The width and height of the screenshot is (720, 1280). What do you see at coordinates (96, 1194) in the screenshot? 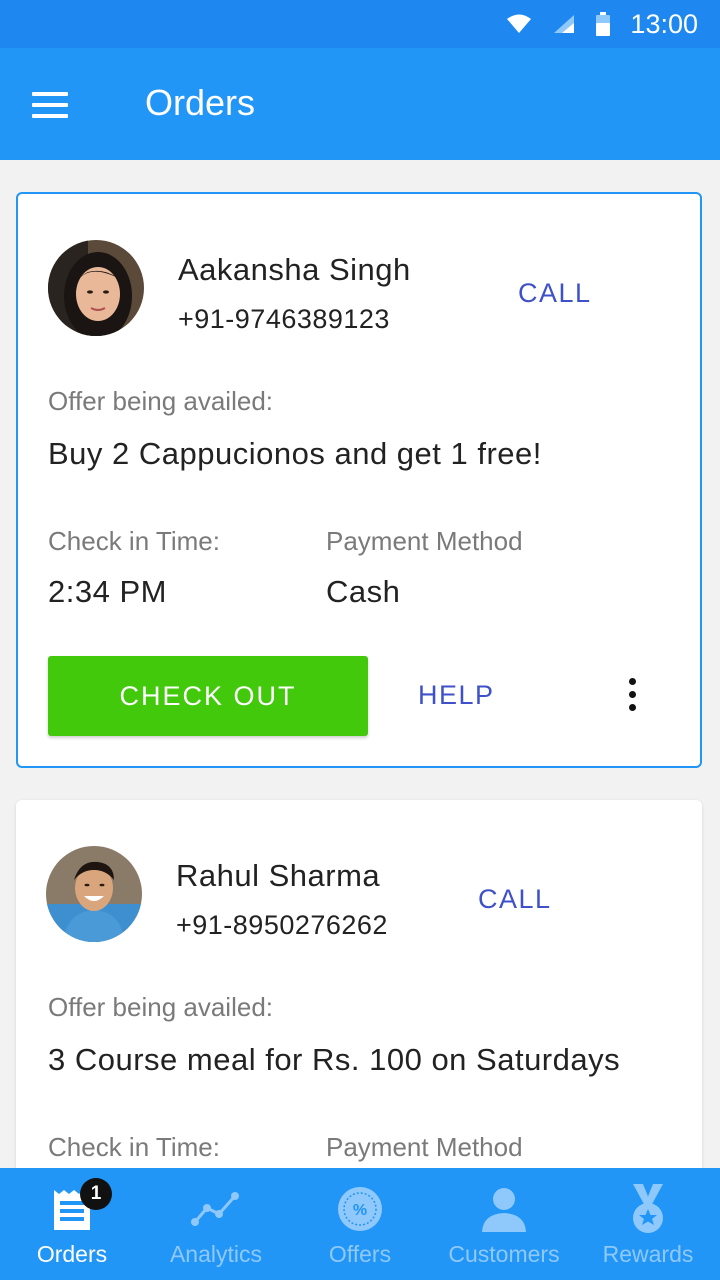
I see `notification-badge: 1` at bounding box center [96, 1194].